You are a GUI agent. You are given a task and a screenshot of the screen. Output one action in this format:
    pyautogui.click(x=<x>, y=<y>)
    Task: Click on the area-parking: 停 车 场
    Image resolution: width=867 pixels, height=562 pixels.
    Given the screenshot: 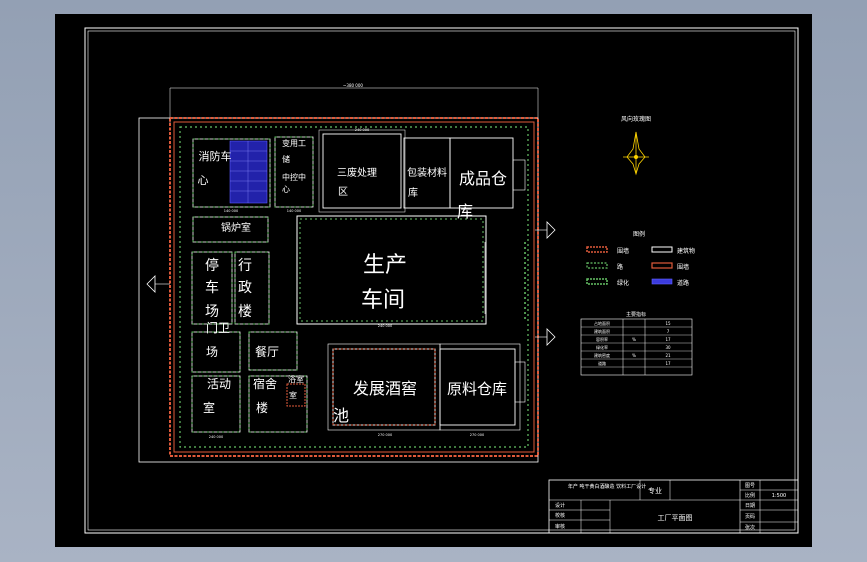 What is the action you would take?
    pyautogui.click(x=212, y=288)
    